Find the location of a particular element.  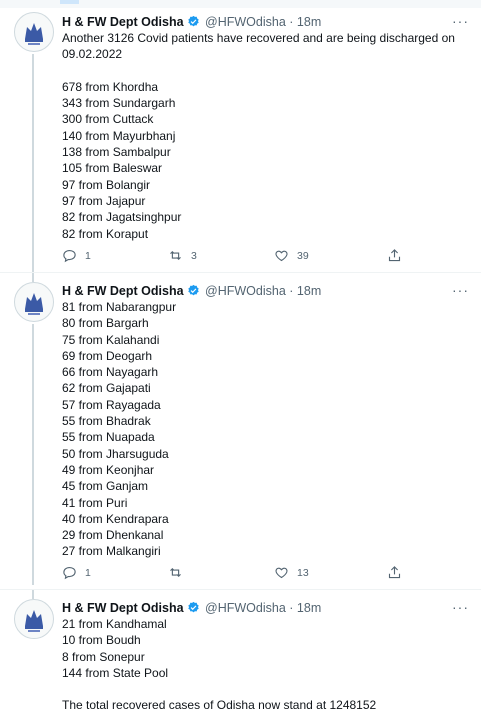

tweet-text-line: 49 from Keonjhar is located at coordinates (108, 469).